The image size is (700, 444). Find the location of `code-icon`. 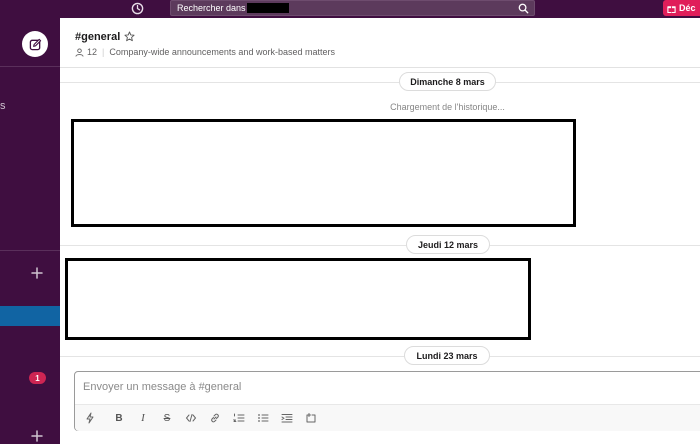

code-icon is located at coordinates (191, 418).